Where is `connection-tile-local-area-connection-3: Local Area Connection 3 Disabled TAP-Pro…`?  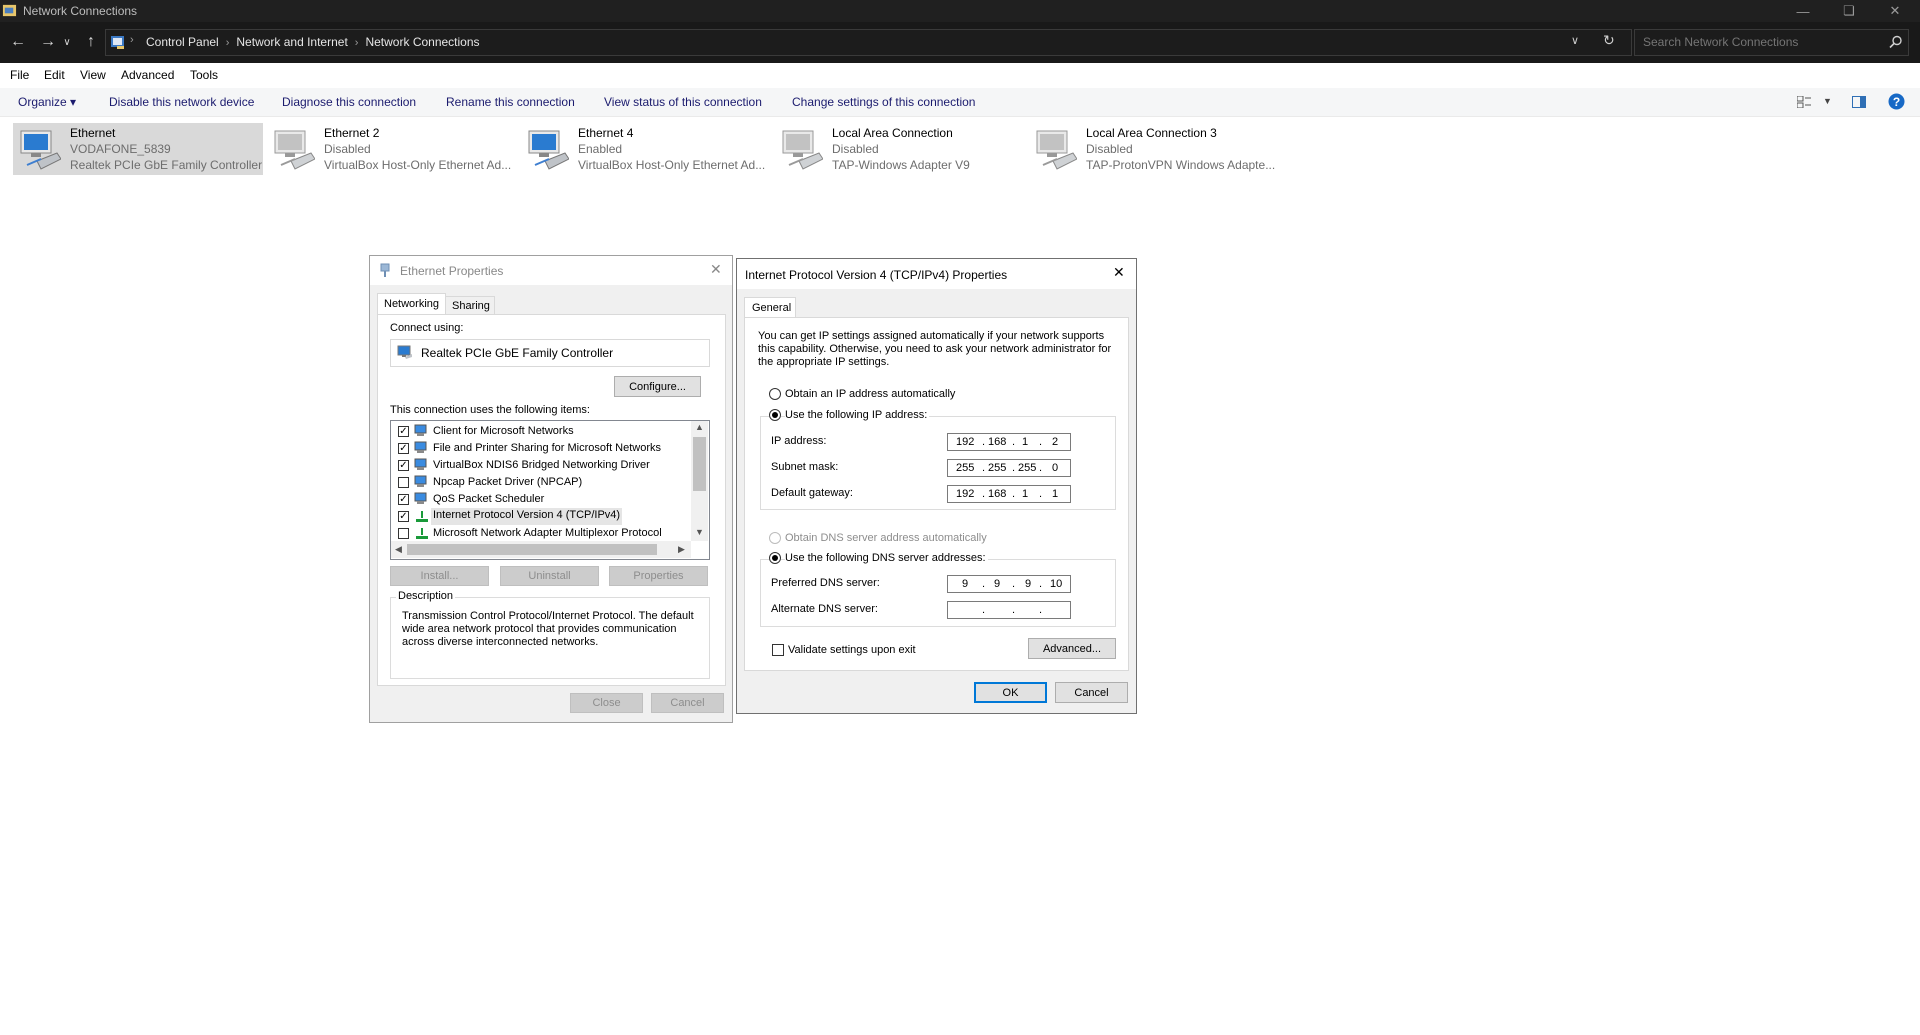 connection-tile-local-area-connection-3: Local Area Connection 3 Disabled TAP-Pro… is located at coordinates (1154, 149).